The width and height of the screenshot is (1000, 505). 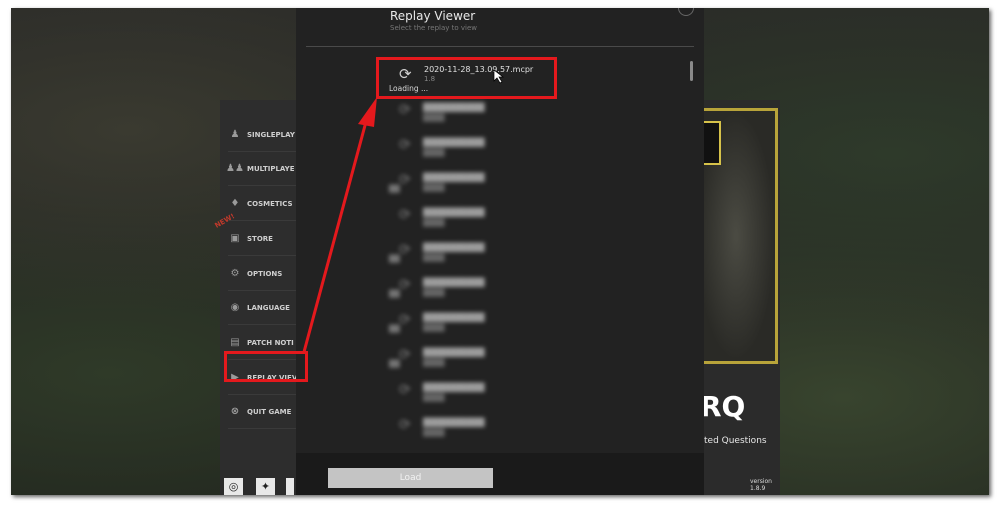 What do you see at coordinates (367, 112) in the screenshot?
I see `arrow-head` at bounding box center [367, 112].